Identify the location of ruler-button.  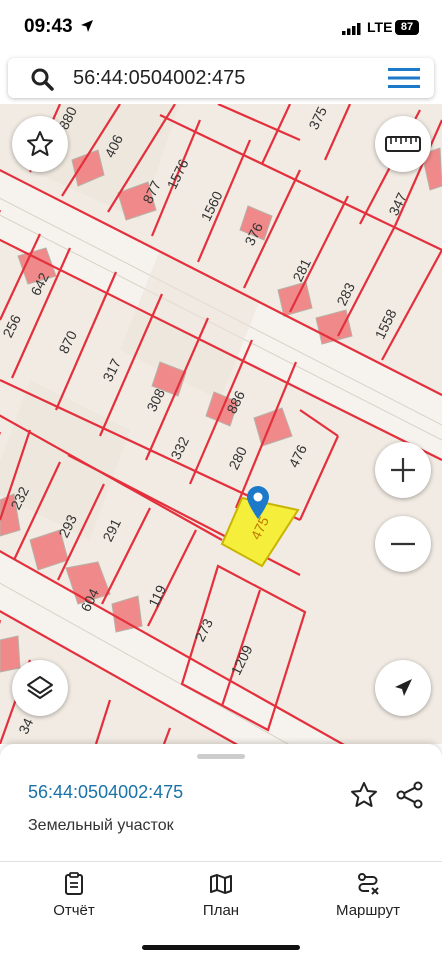
(403, 144).